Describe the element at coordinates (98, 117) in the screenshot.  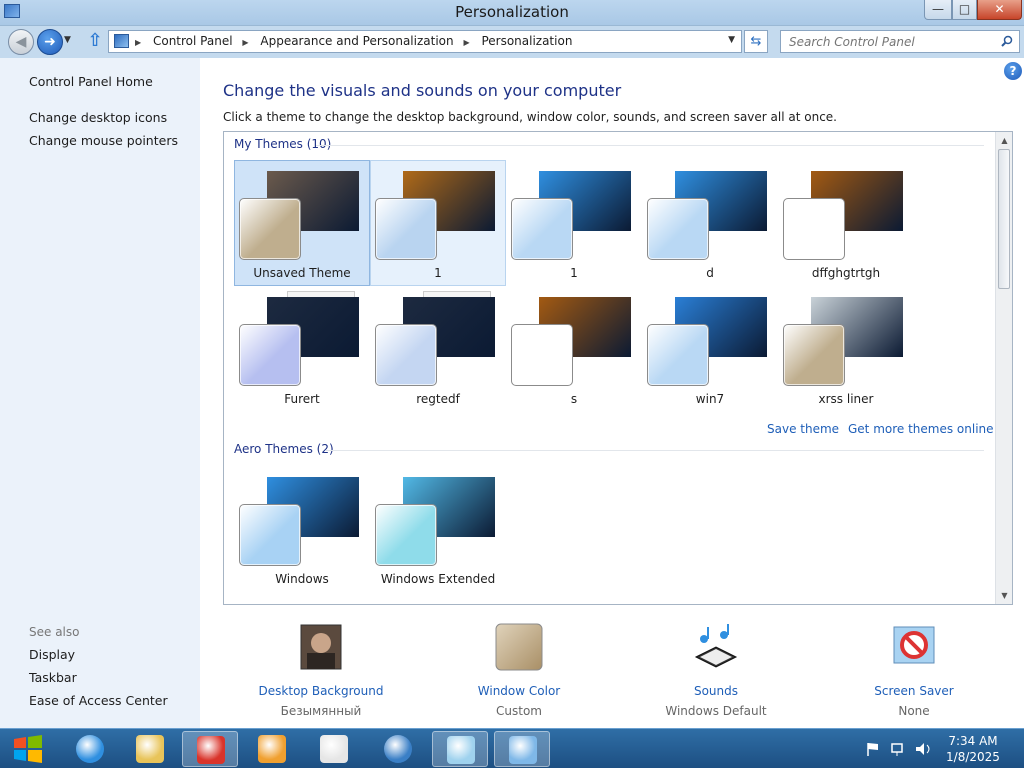
I see `change-desktop-icons-link: Change desktop icons` at that location.